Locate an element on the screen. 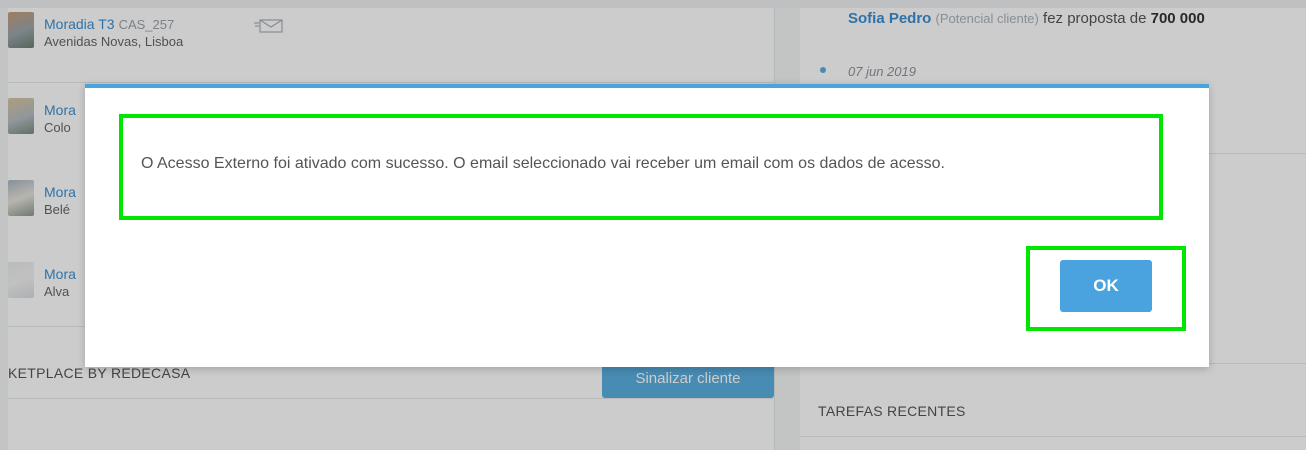 This screenshot has width=1306, height=450. ok-highlight: OK is located at coordinates (1106, 288).